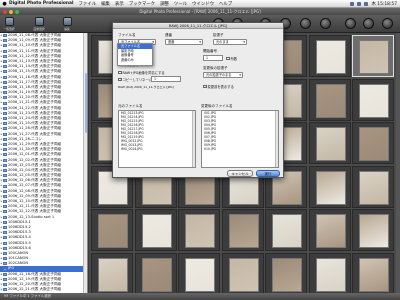 The height and width of the screenshot is (300, 400). Describe the element at coordinates (325, 23) in the screenshot. I see `print-icon` at that location.